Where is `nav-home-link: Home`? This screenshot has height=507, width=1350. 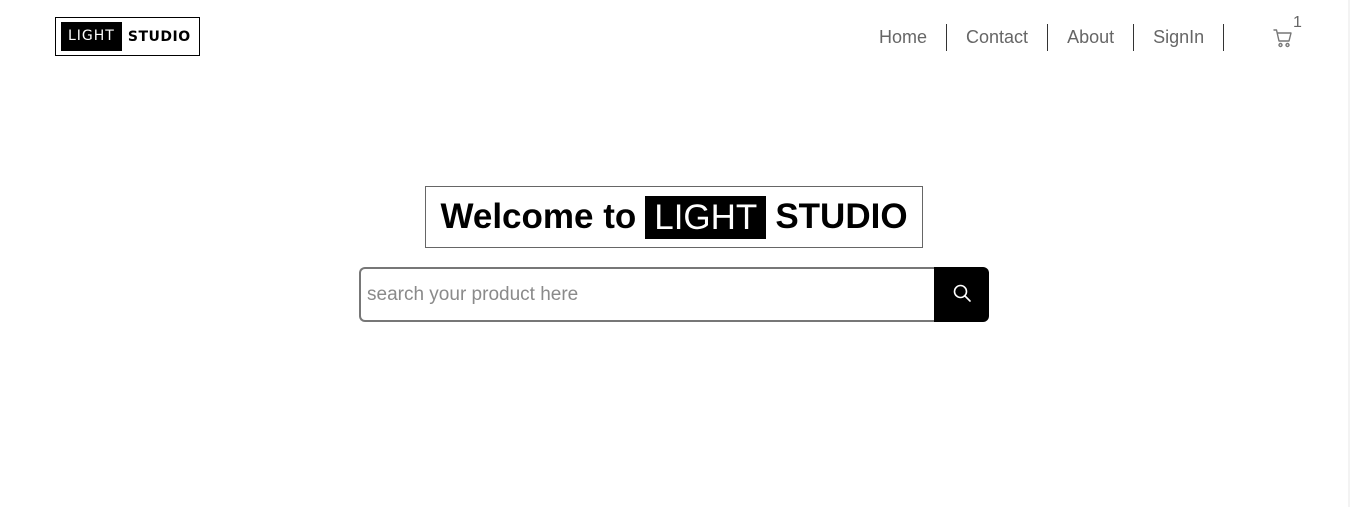 nav-home-link: Home is located at coordinates (904, 37).